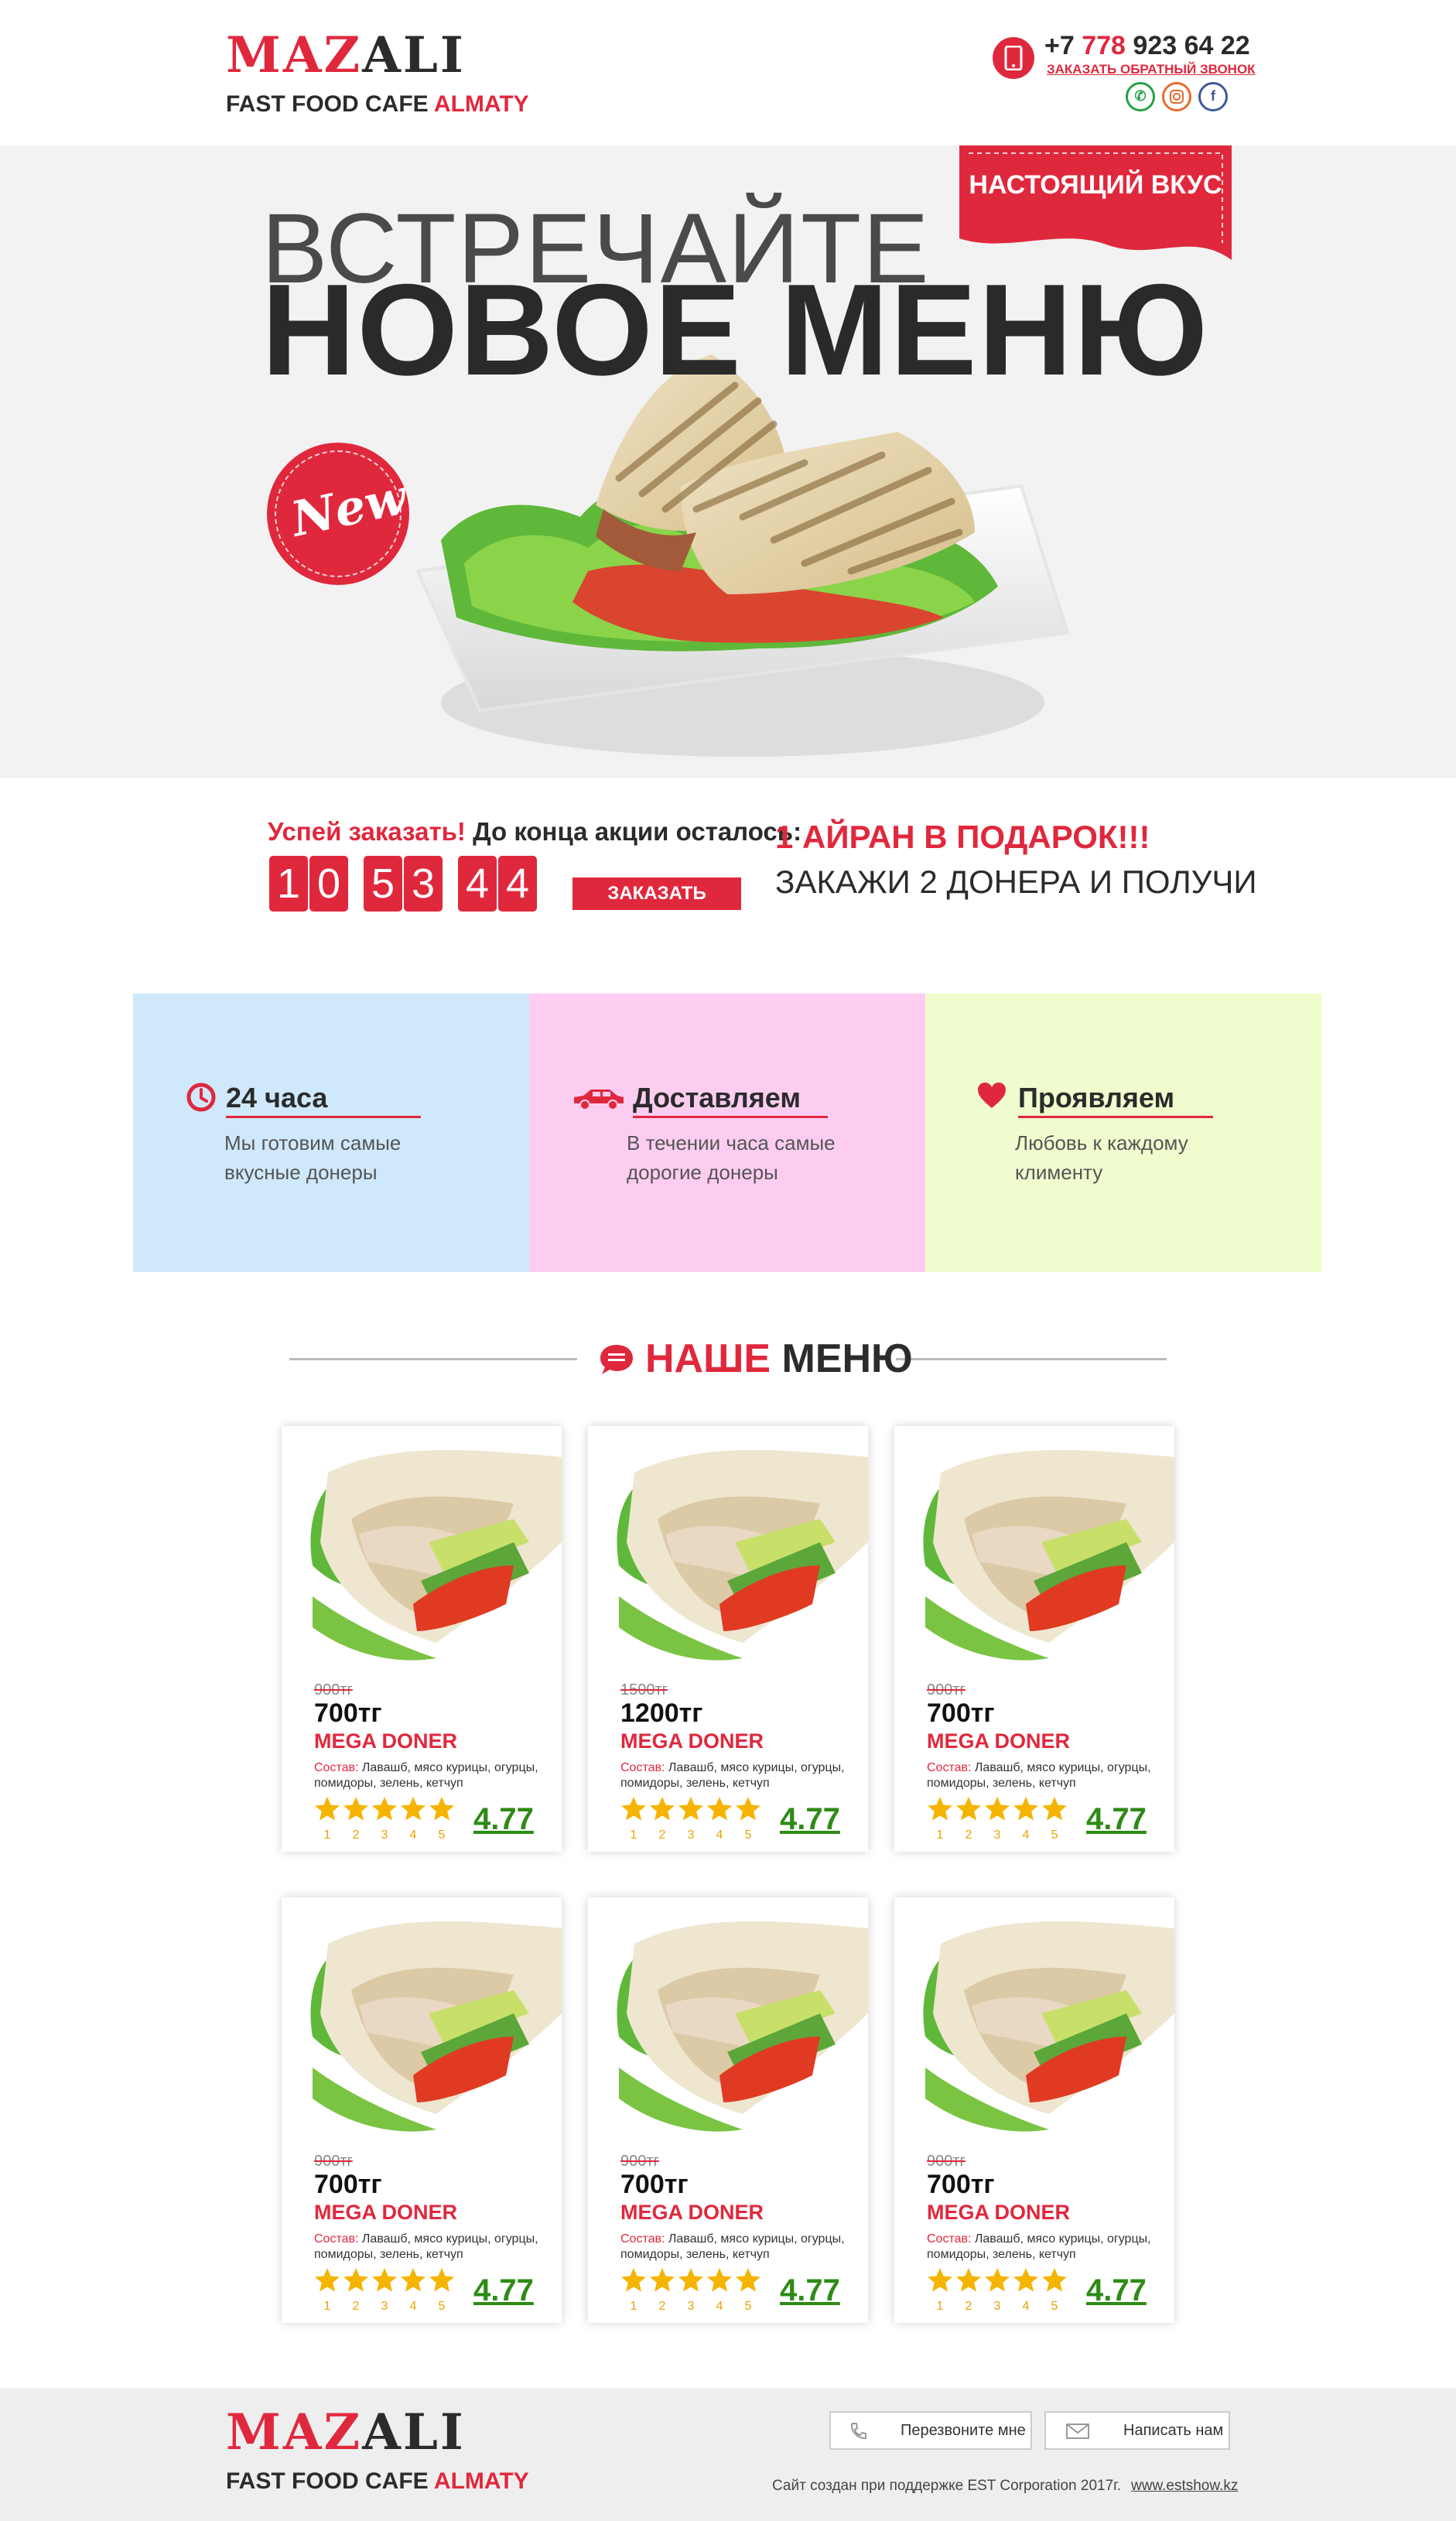  What do you see at coordinates (930, 2430) in the screenshot?
I see `footer-callback-button: Перезвоните мне` at bounding box center [930, 2430].